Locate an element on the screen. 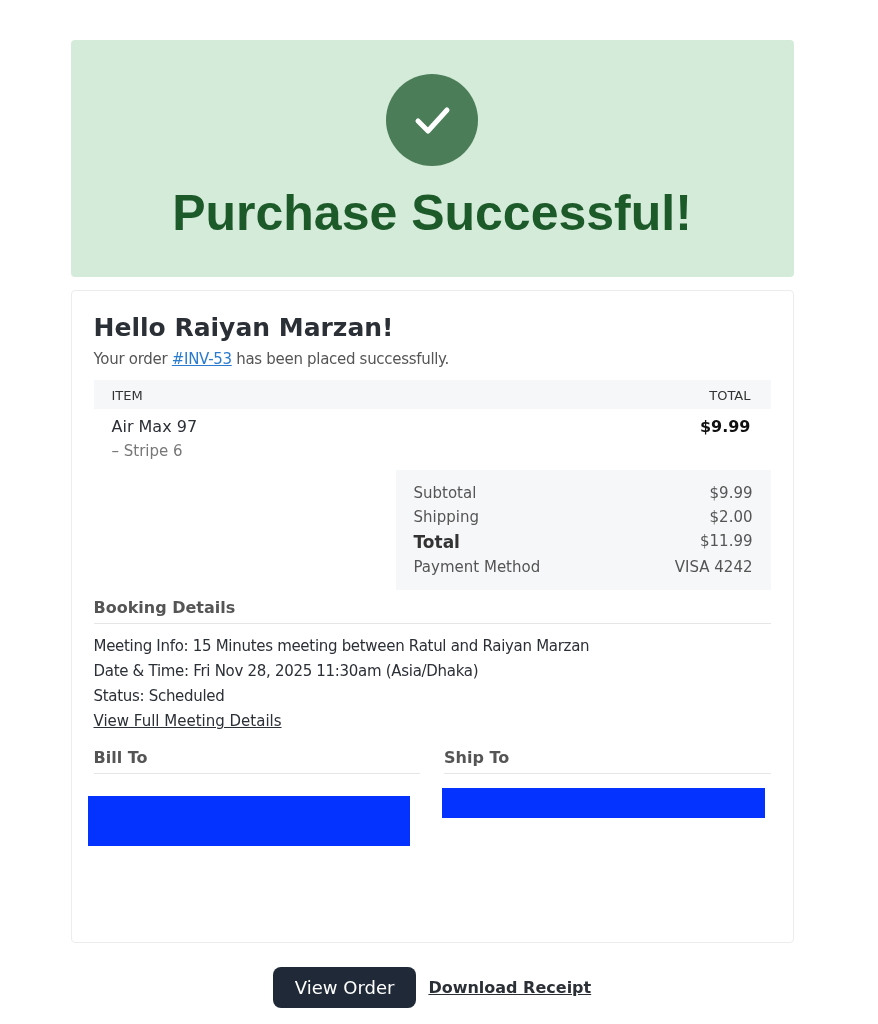 The width and height of the screenshot is (878, 1024). summary-value: $9.99 is located at coordinates (731, 493).